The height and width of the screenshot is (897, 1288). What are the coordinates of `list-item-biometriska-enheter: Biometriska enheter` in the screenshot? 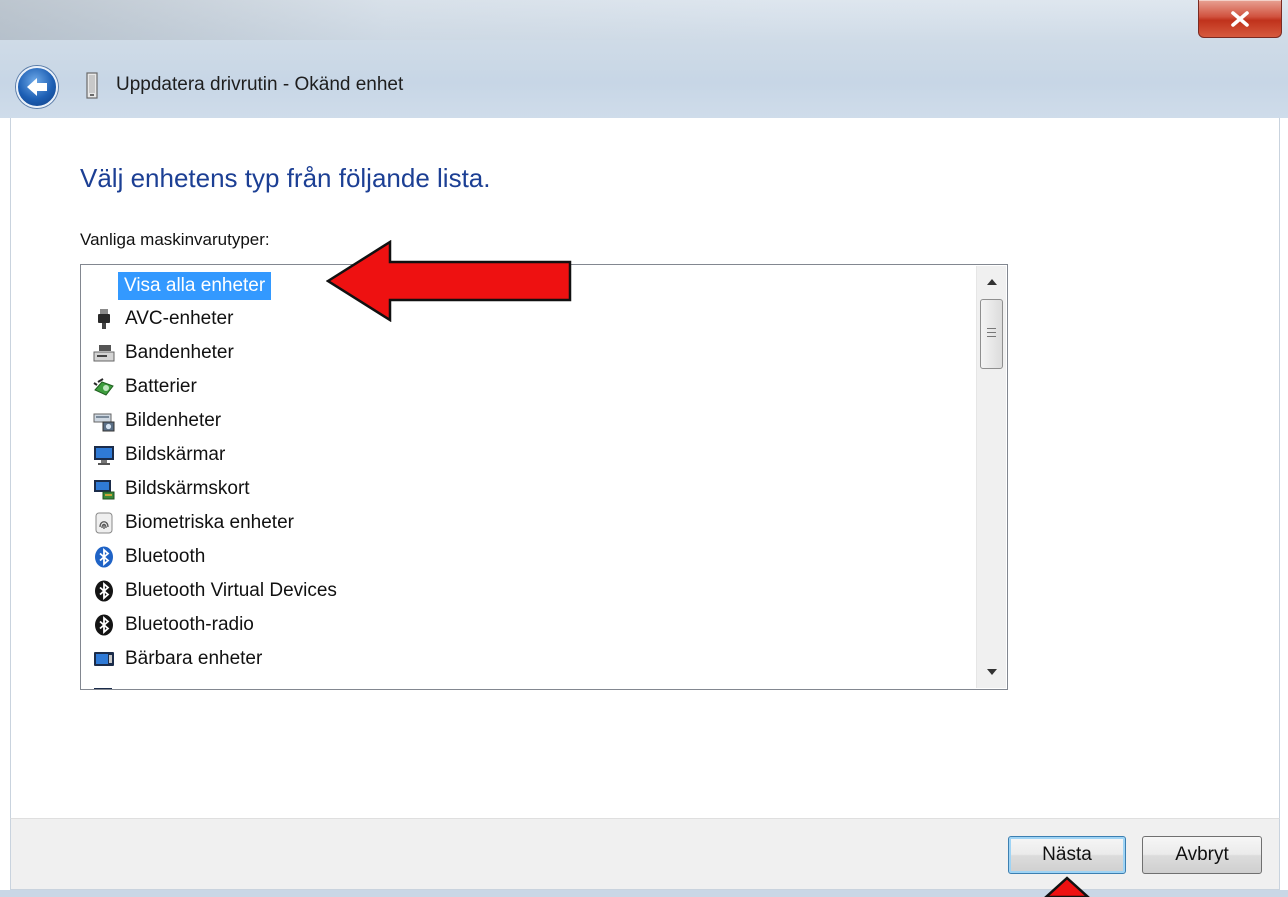 It's located at (193, 523).